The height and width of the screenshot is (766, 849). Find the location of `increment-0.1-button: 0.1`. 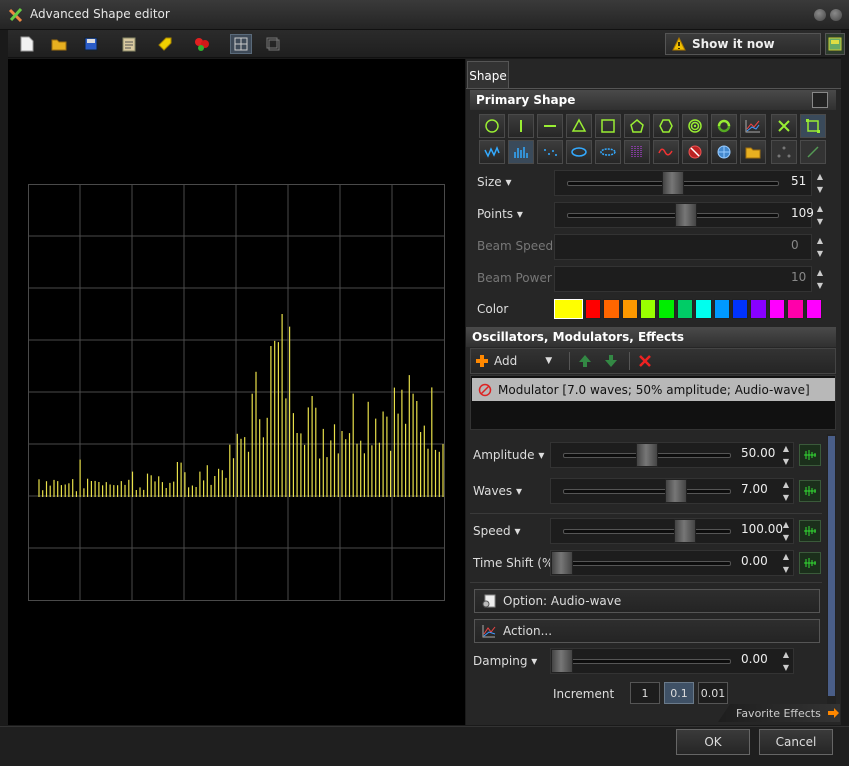

increment-0.1-button: 0.1 is located at coordinates (679, 693).